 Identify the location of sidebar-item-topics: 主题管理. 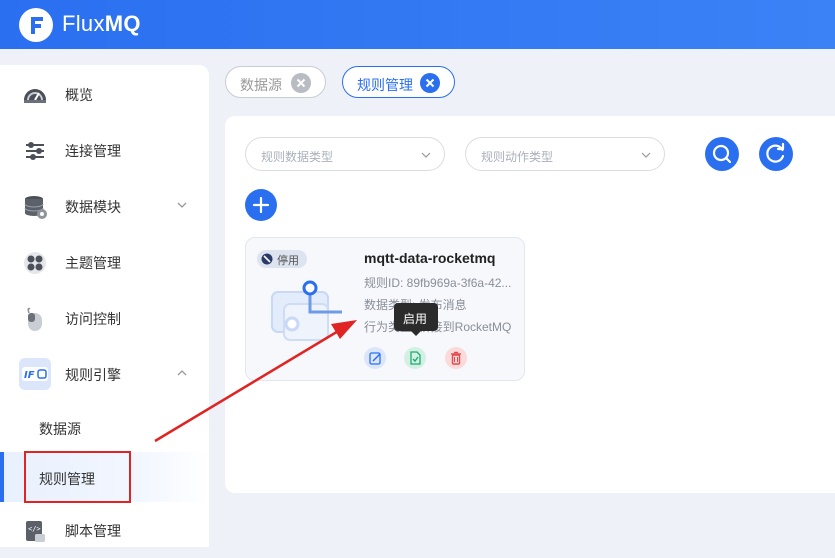
(104, 262).